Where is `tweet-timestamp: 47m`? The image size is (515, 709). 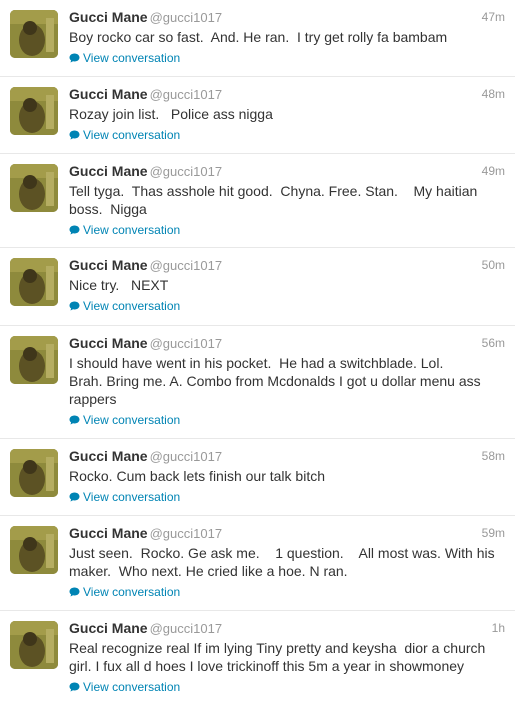 tweet-timestamp: 47m is located at coordinates (493, 17).